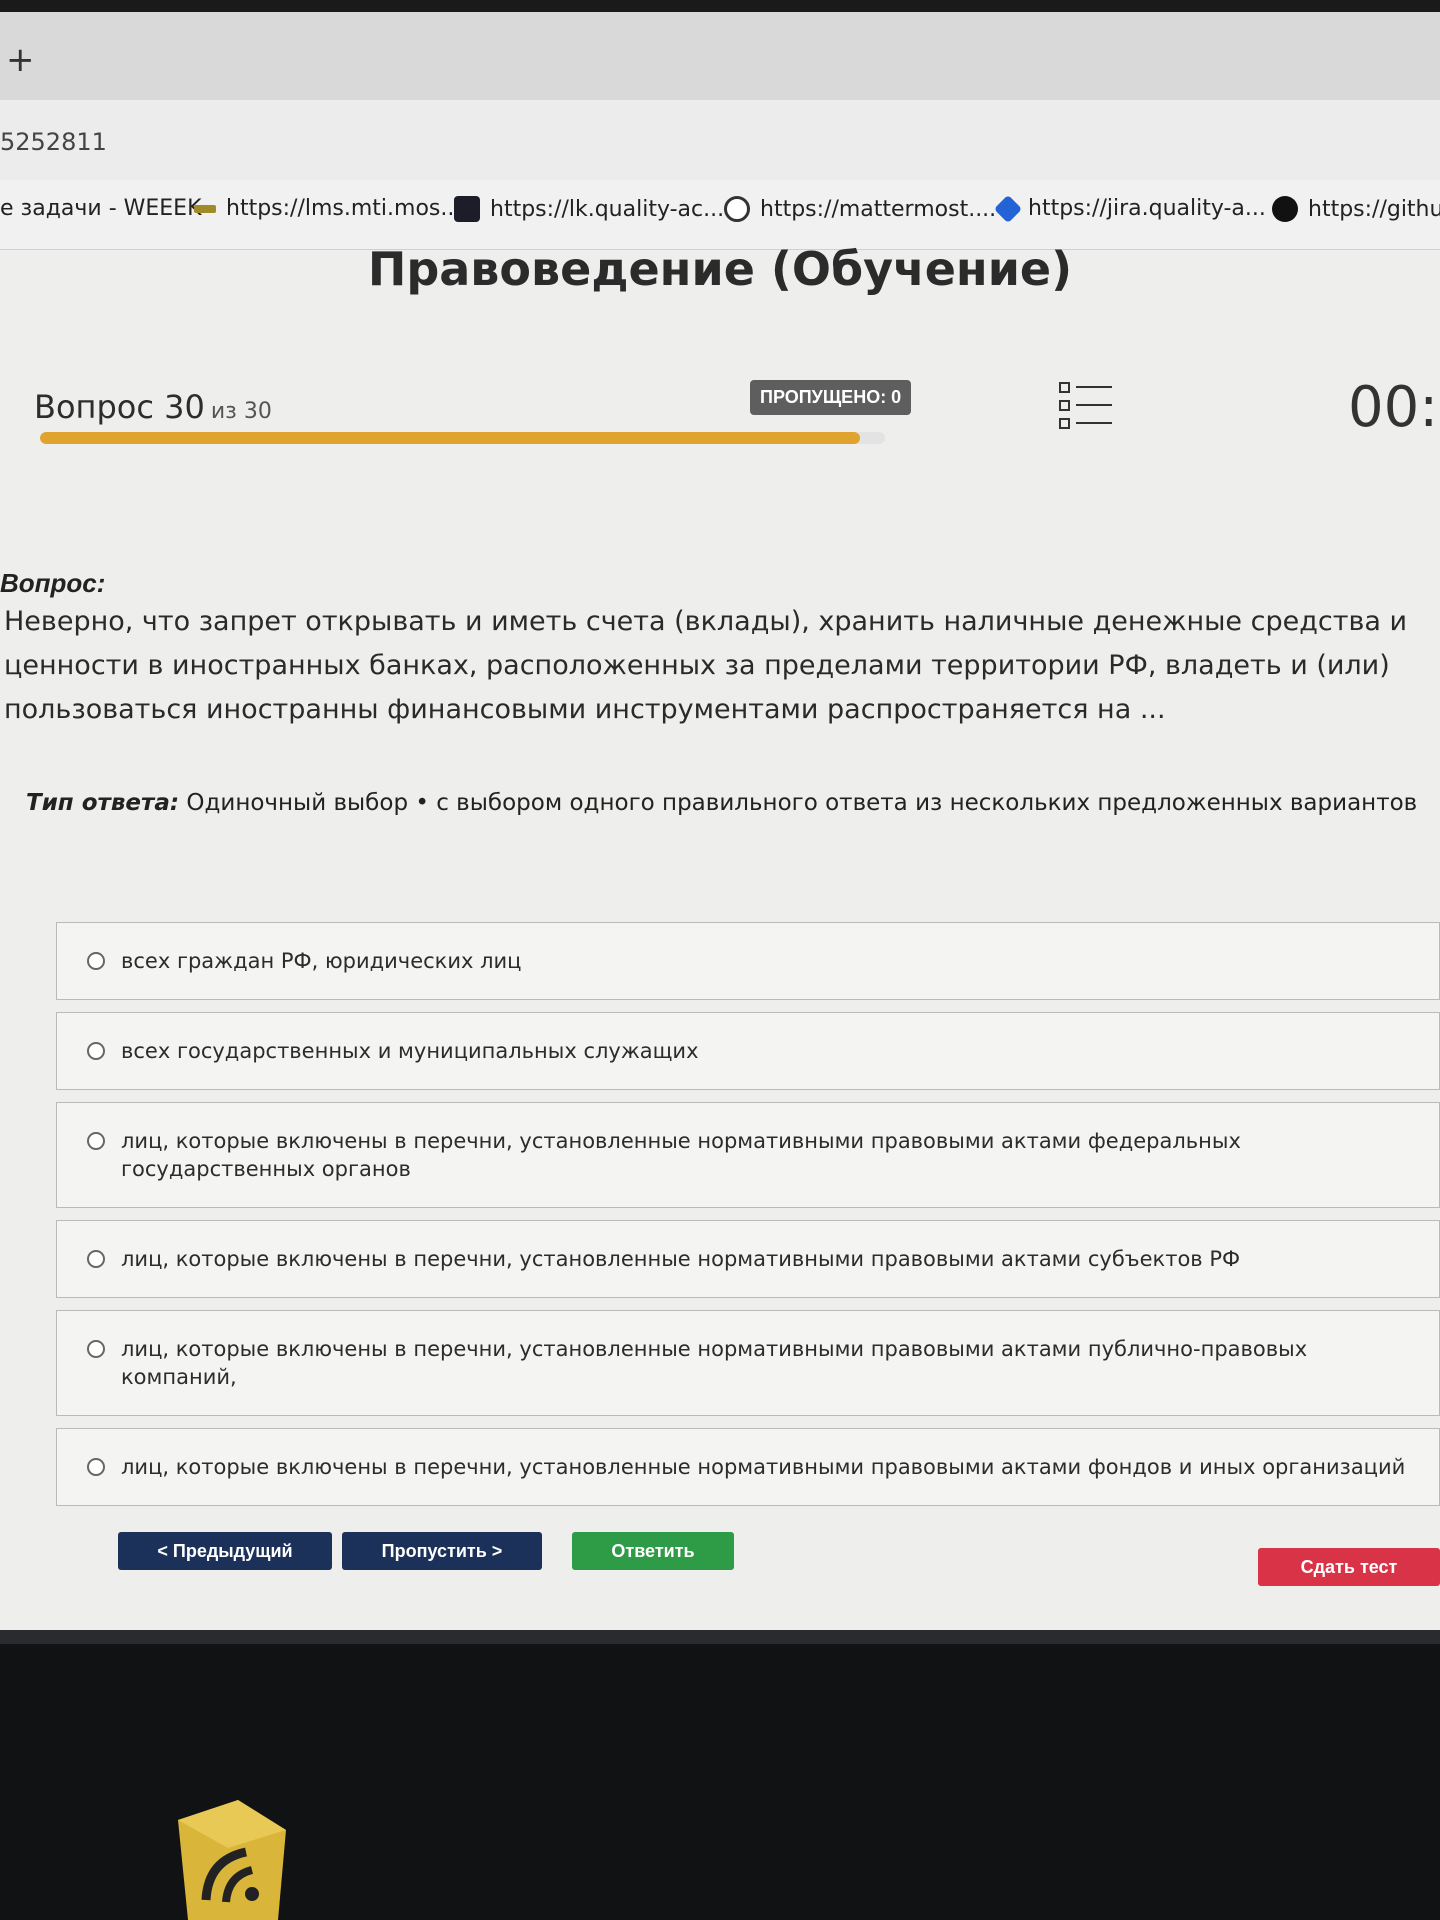 The height and width of the screenshot is (1920, 1440). I want to click on question-total: из 30, so click(241, 411).